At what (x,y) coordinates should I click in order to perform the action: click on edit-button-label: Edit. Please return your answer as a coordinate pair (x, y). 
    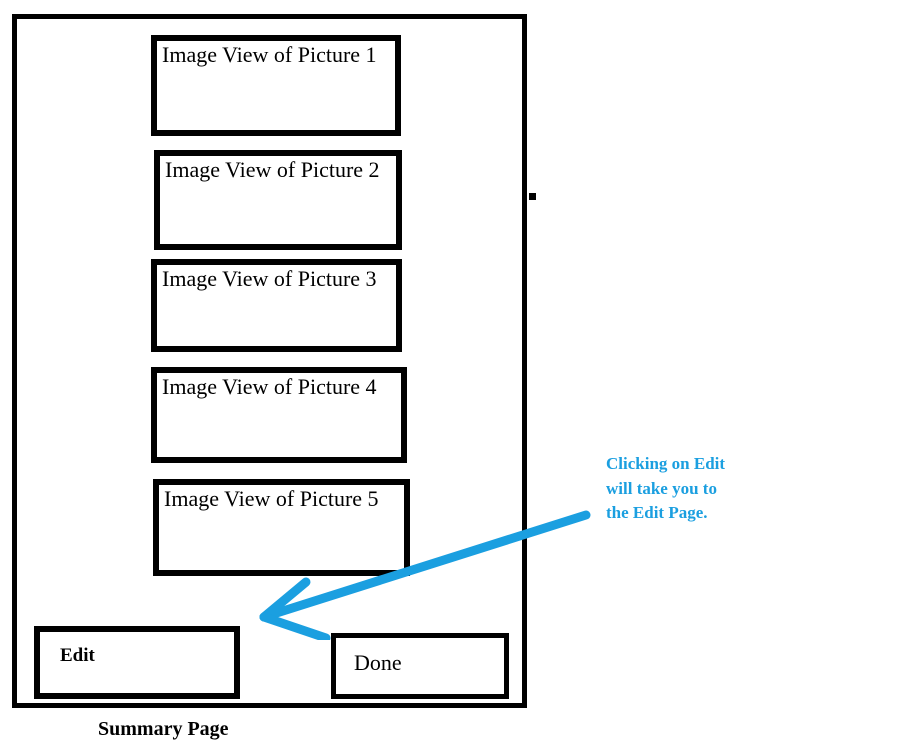
    Looking at the image, I should click on (77, 655).